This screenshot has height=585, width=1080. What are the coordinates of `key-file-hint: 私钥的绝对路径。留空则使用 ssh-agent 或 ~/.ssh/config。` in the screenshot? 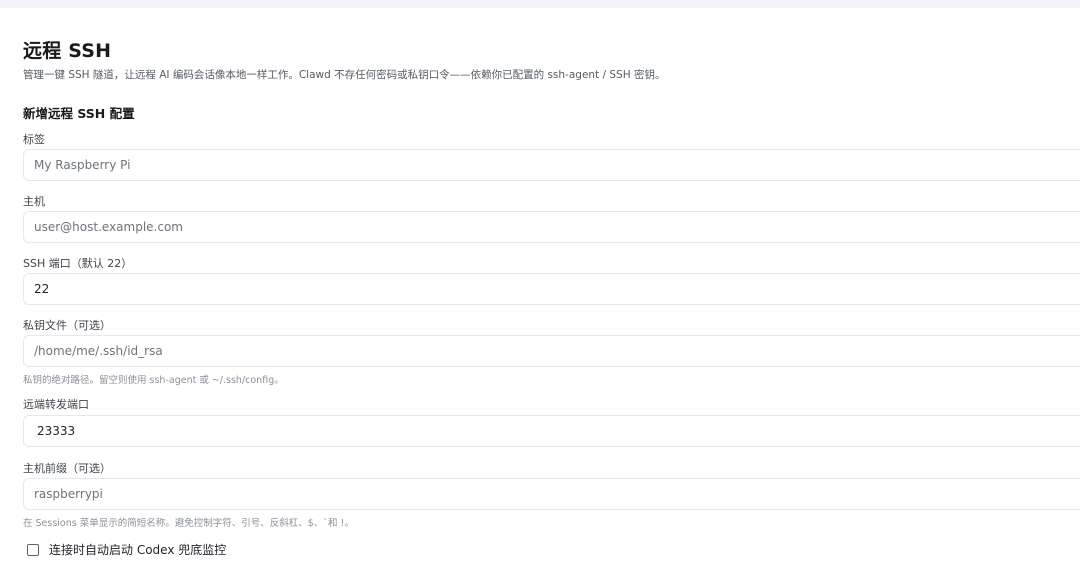 It's located at (153, 380).